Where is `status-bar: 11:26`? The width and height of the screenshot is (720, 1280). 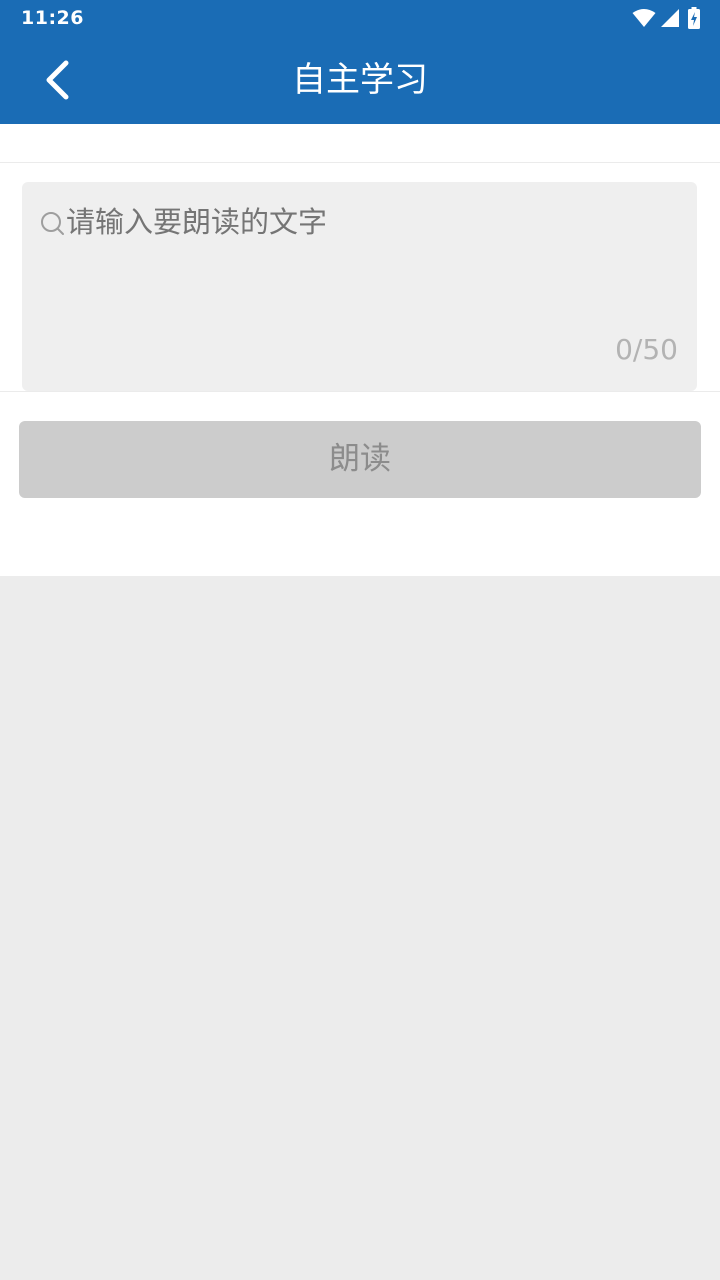
status-bar: 11:26 is located at coordinates (360, 18).